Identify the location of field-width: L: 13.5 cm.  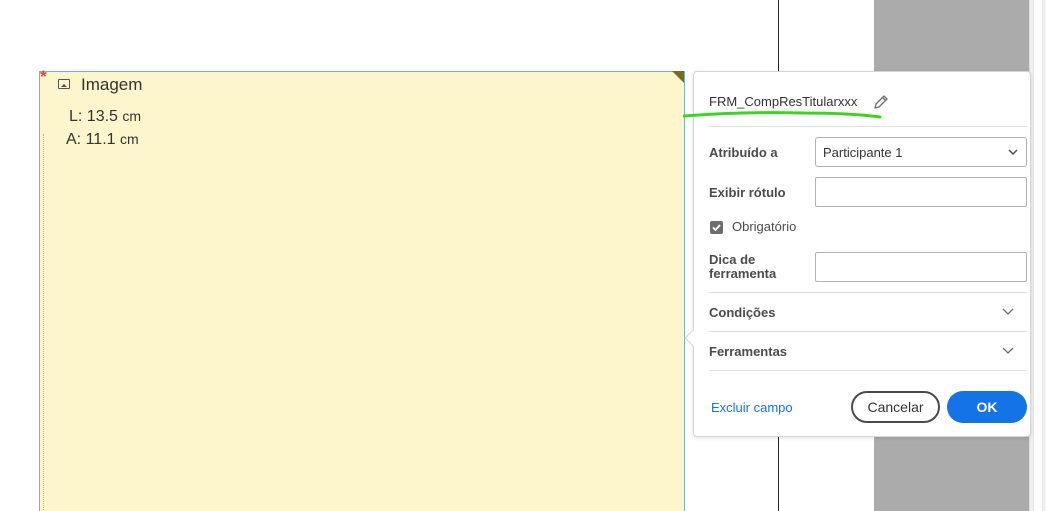
(105, 117).